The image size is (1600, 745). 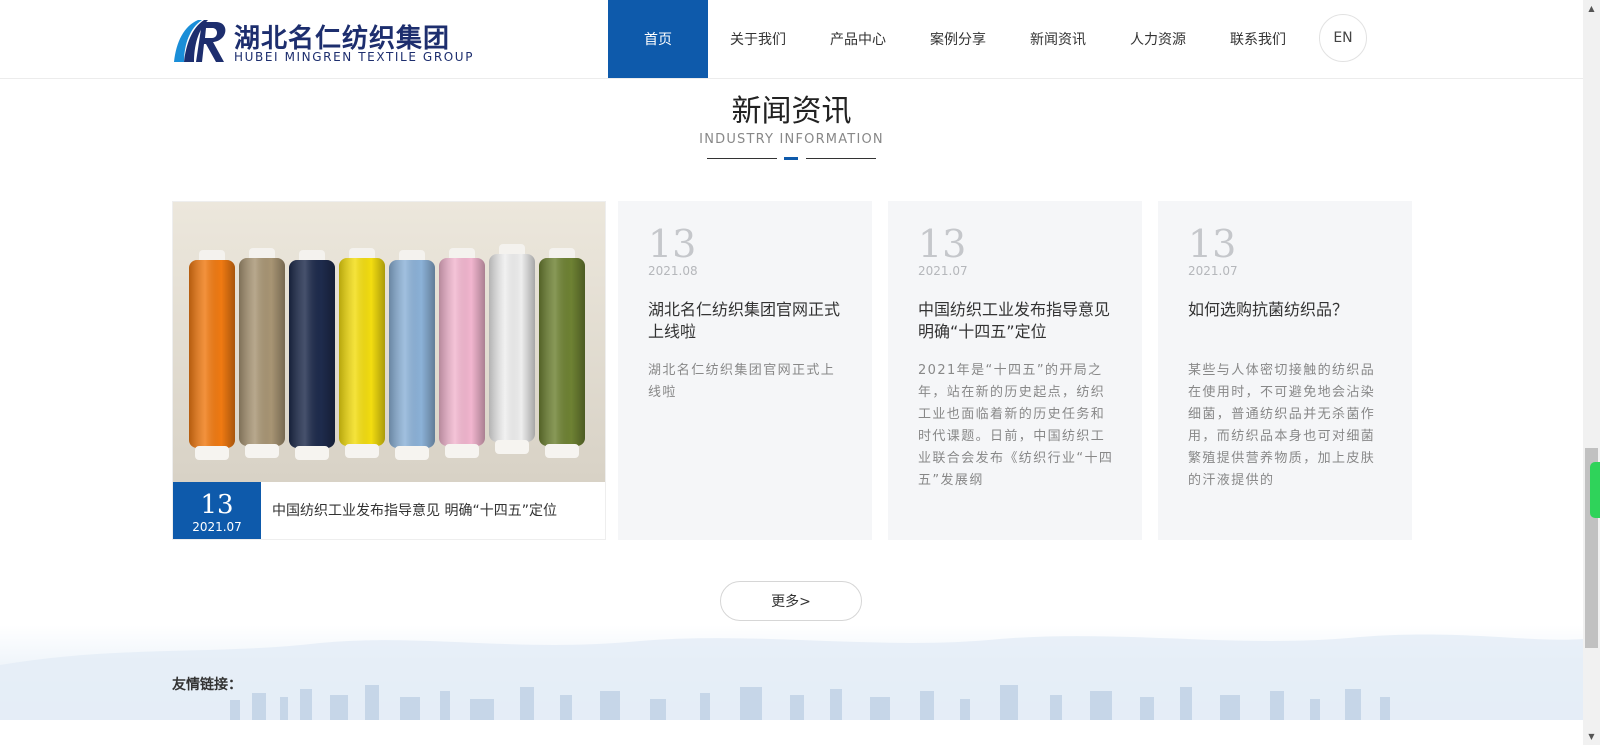 I want to click on featured-year-month: 2021.07, so click(x=217, y=527).